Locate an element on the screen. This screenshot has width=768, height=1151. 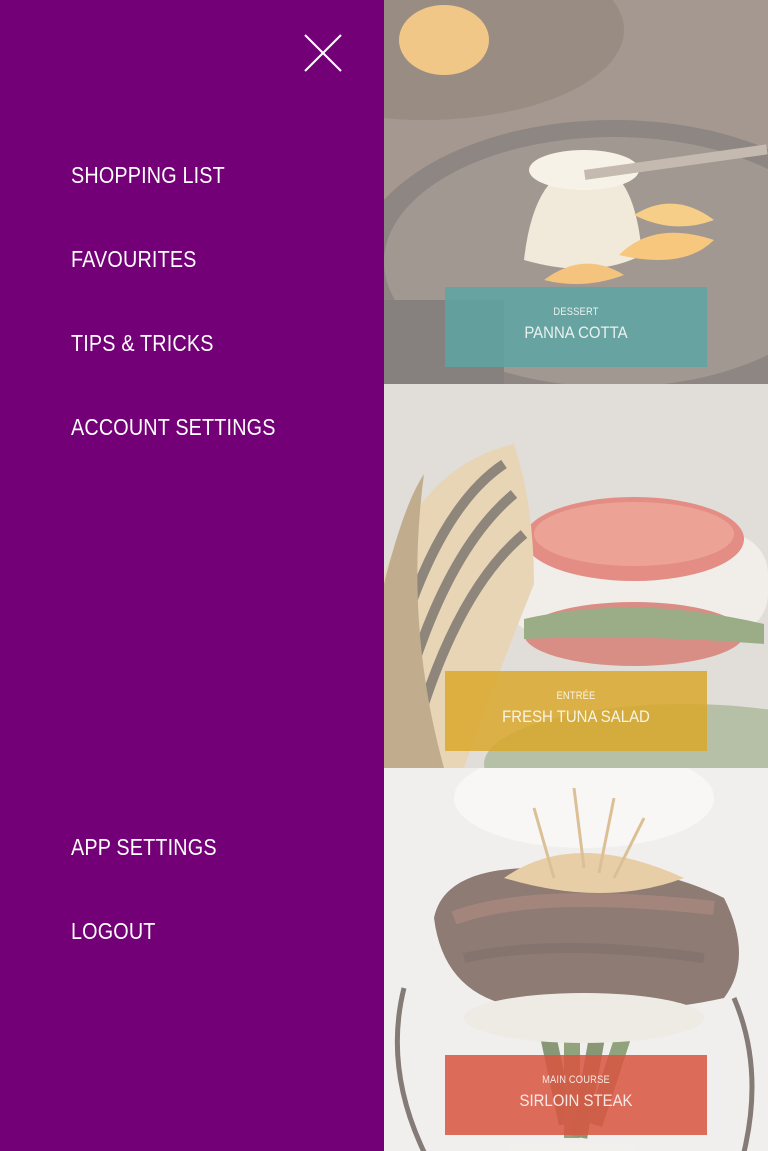
recipe-label: ENTRÉE FRESH TUNA SALAD is located at coordinates (576, 711).